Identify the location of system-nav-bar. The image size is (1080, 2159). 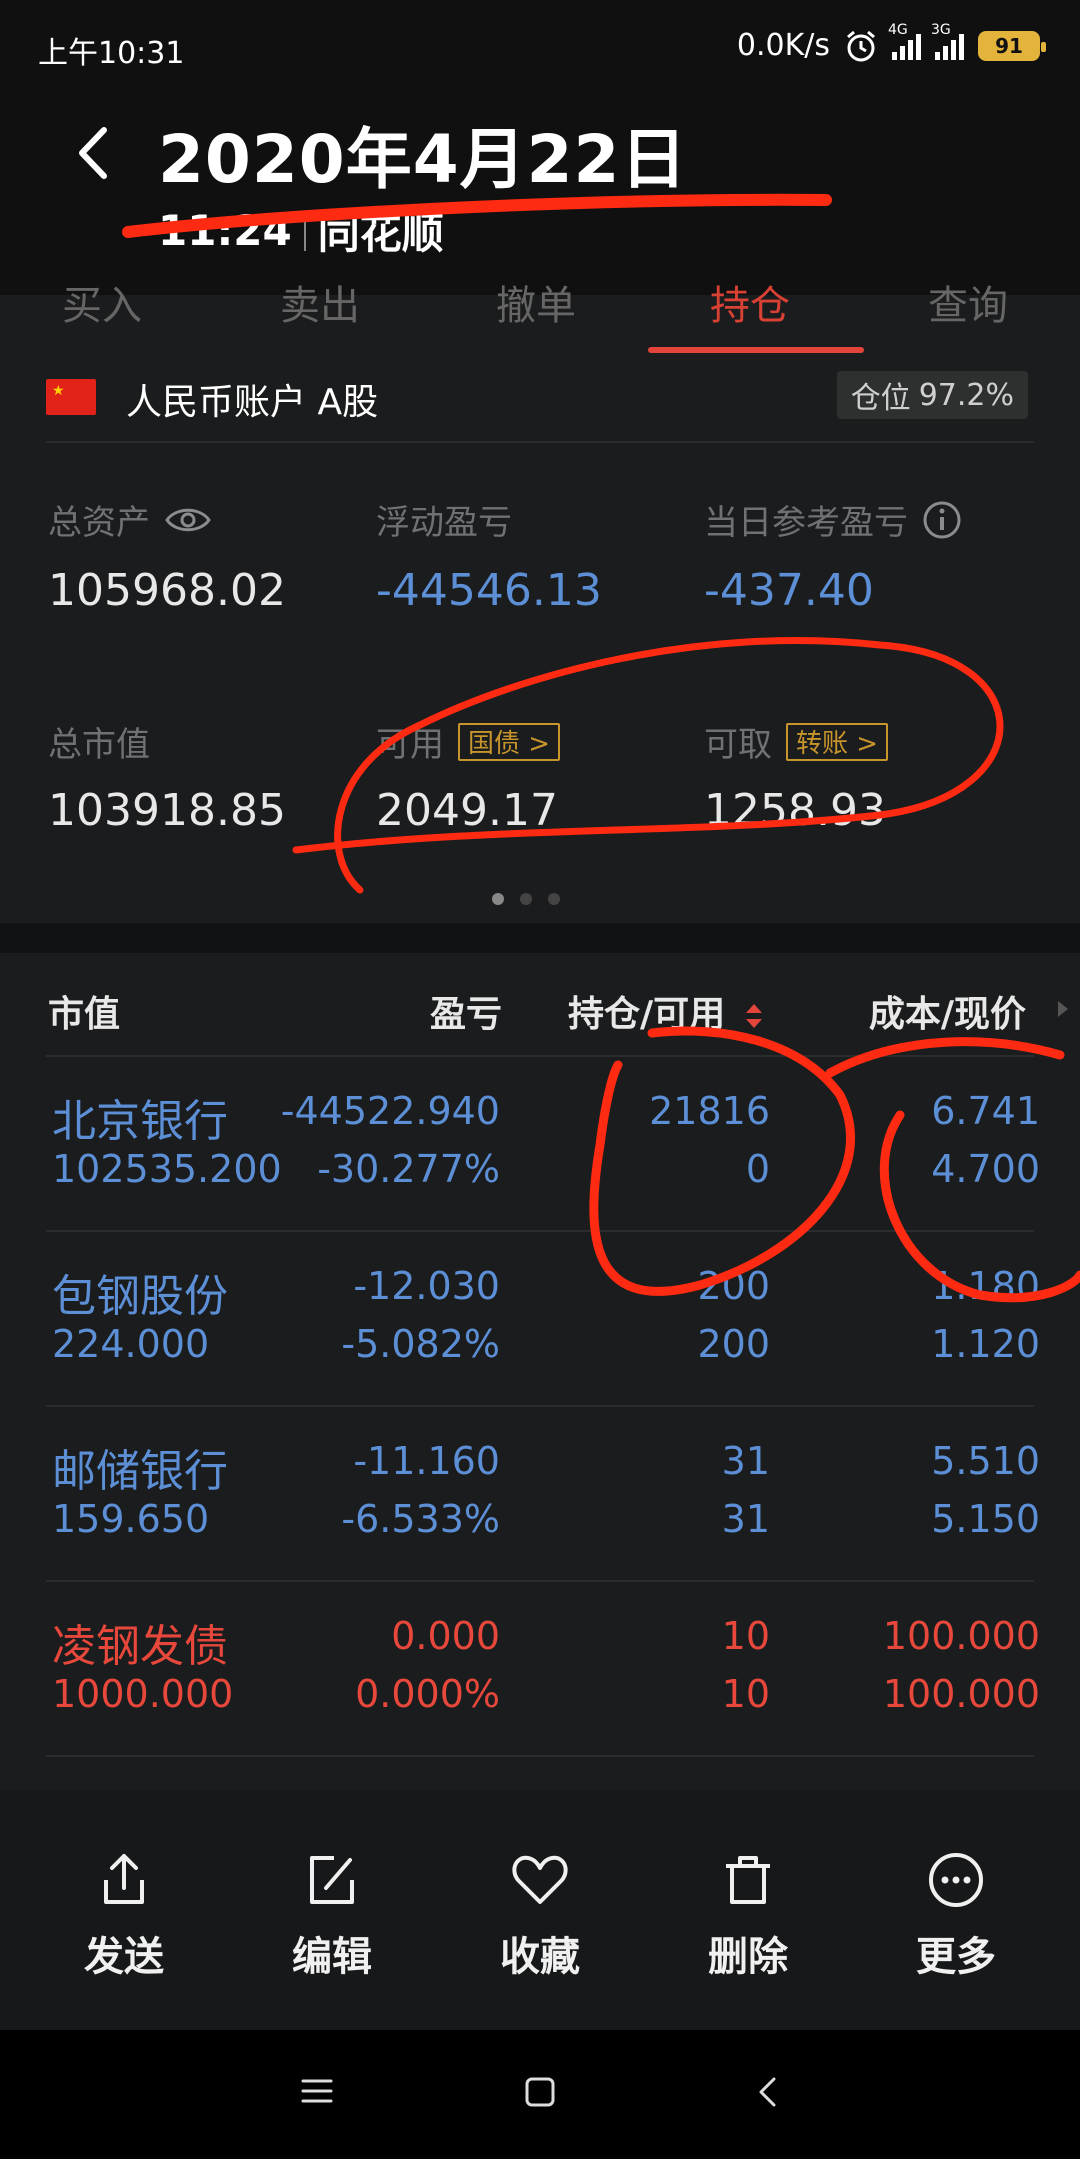
(540, 2094).